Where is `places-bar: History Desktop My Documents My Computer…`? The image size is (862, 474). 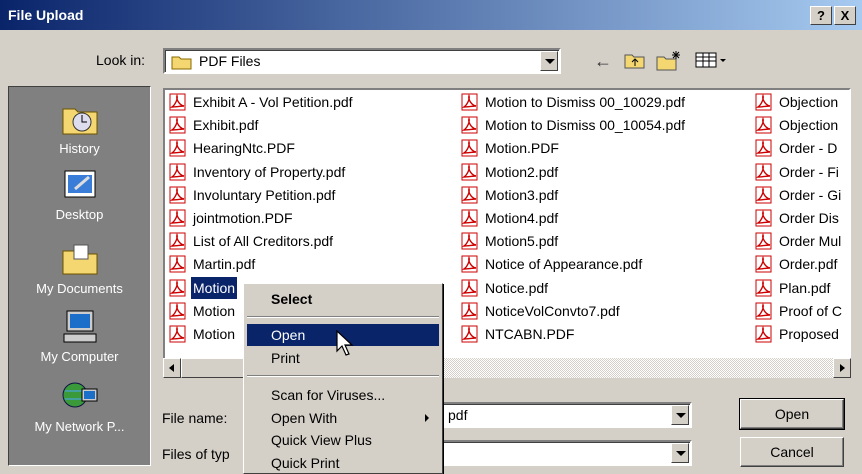 places-bar: History Desktop My Documents My Computer… is located at coordinates (79, 276).